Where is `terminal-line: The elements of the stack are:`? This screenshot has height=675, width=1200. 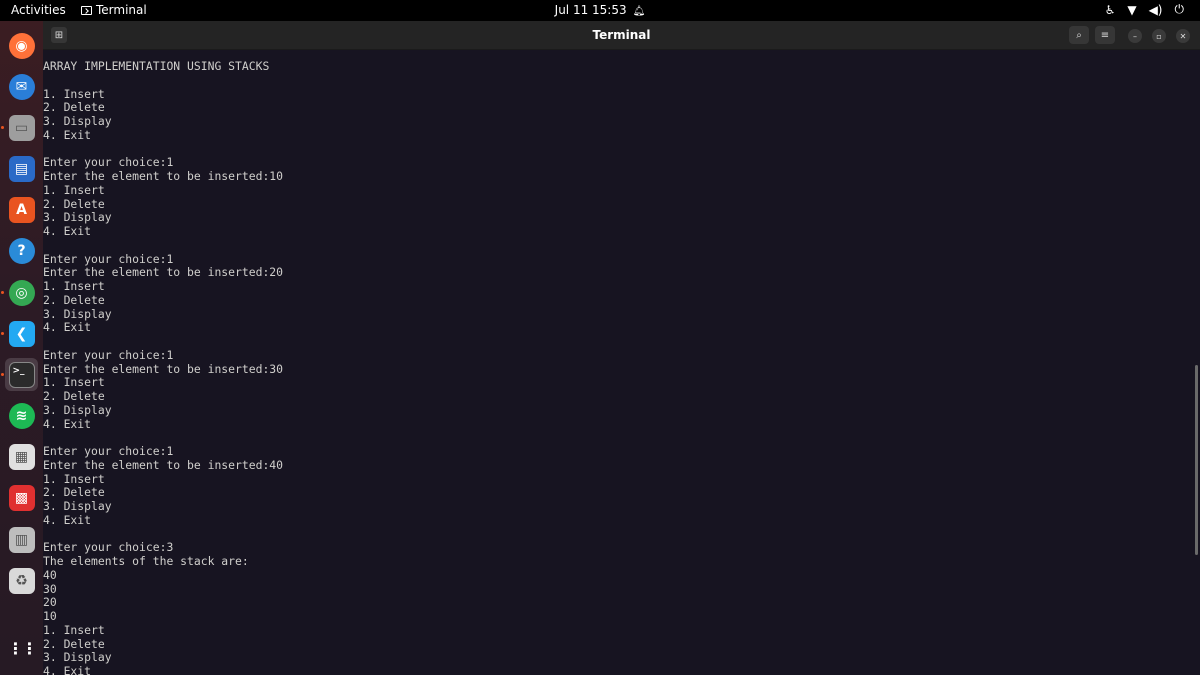
terminal-line: The elements of the stack are: is located at coordinates (146, 561).